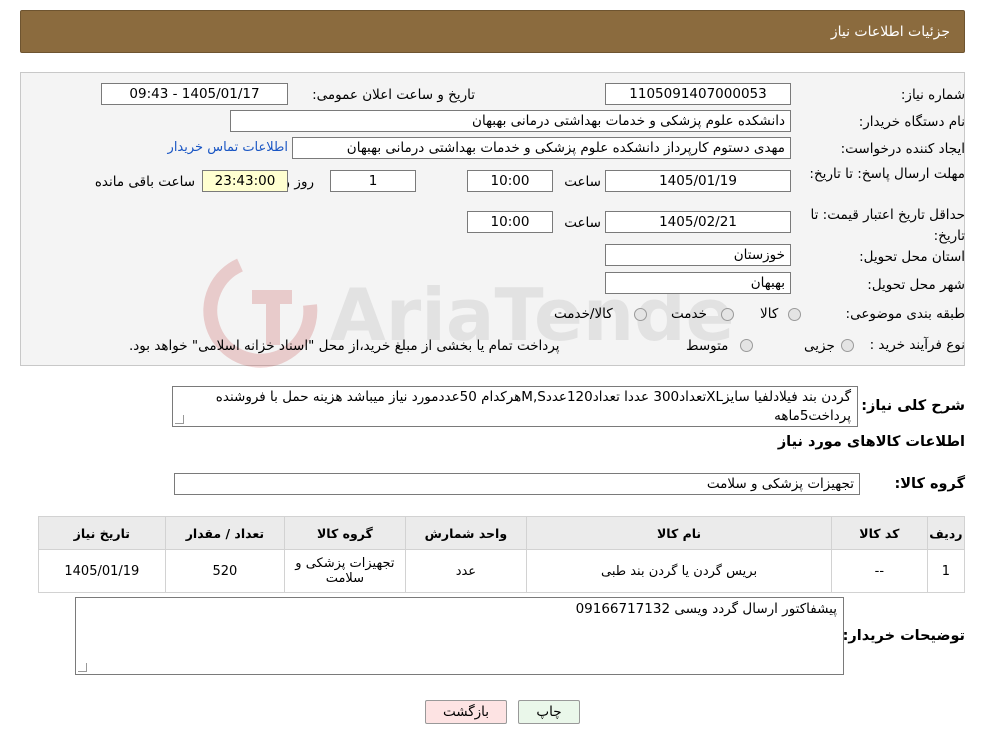 This screenshot has height=744, width=985. What do you see at coordinates (902, 149) in the screenshot?
I see `requester-label: ایجاد کننده درخواست:` at bounding box center [902, 149].